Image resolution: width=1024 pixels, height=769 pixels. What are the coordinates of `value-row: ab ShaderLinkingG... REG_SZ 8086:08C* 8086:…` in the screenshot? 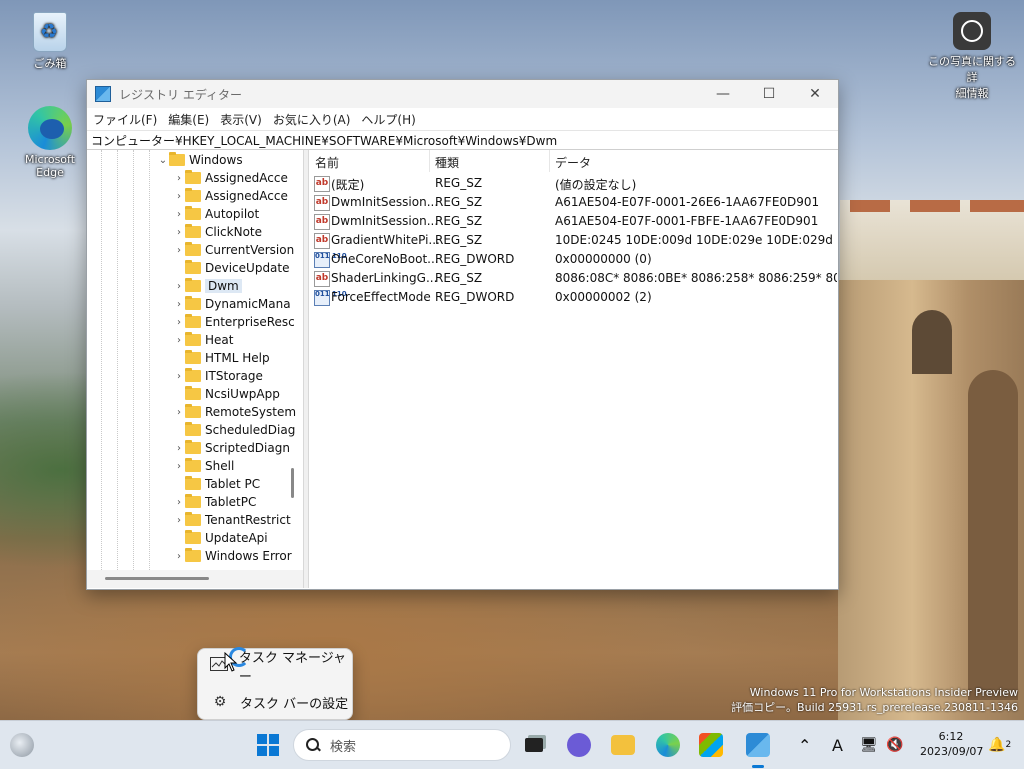 It's located at (573, 278).